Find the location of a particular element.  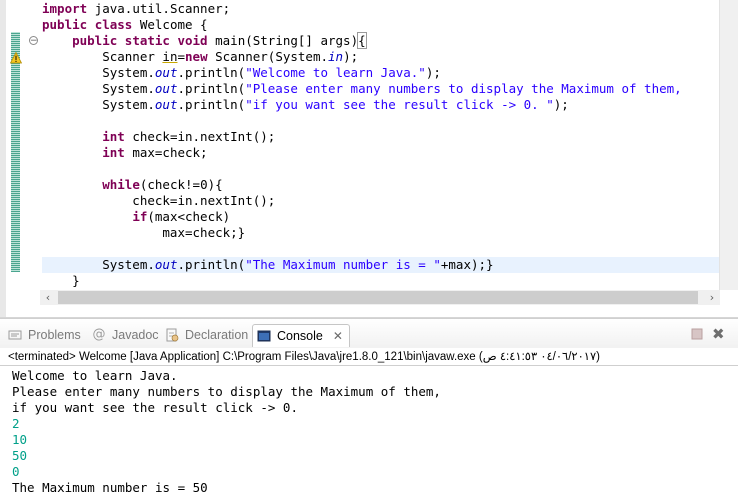

code-token: +max);} is located at coordinates (467, 264).